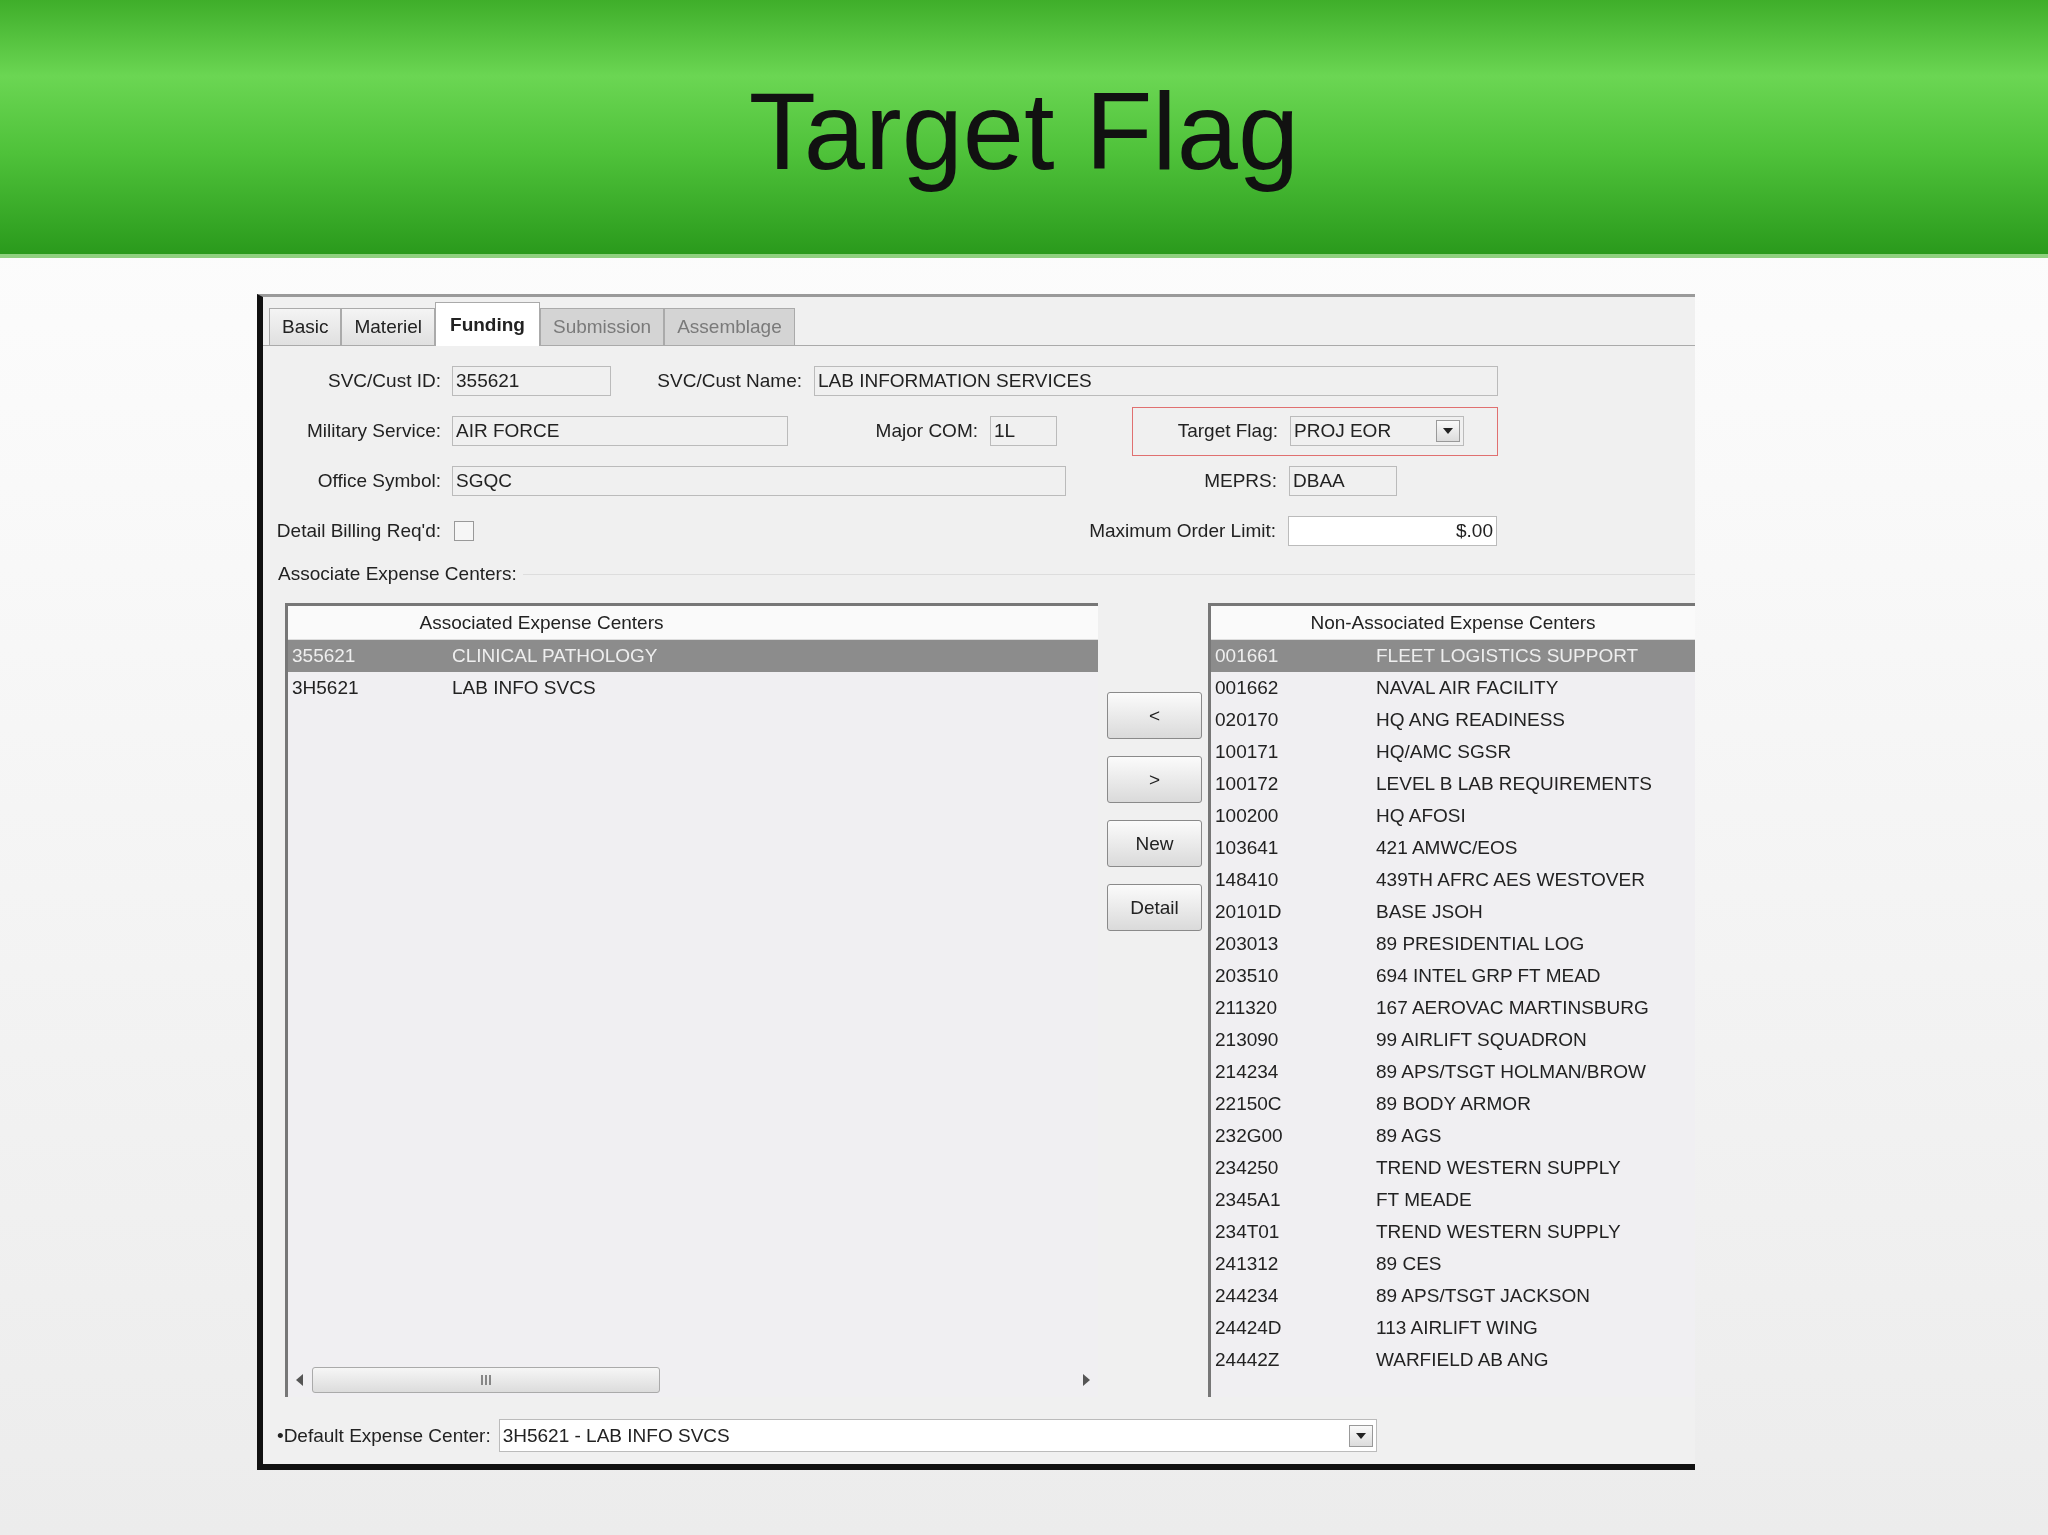 The width and height of the screenshot is (2048, 1535). What do you see at coordinates (937, 1435) in the screenshot?
I see `dropdown: 3H5621 - LAB INFO SVCS` at bounding box center [937, 1435].